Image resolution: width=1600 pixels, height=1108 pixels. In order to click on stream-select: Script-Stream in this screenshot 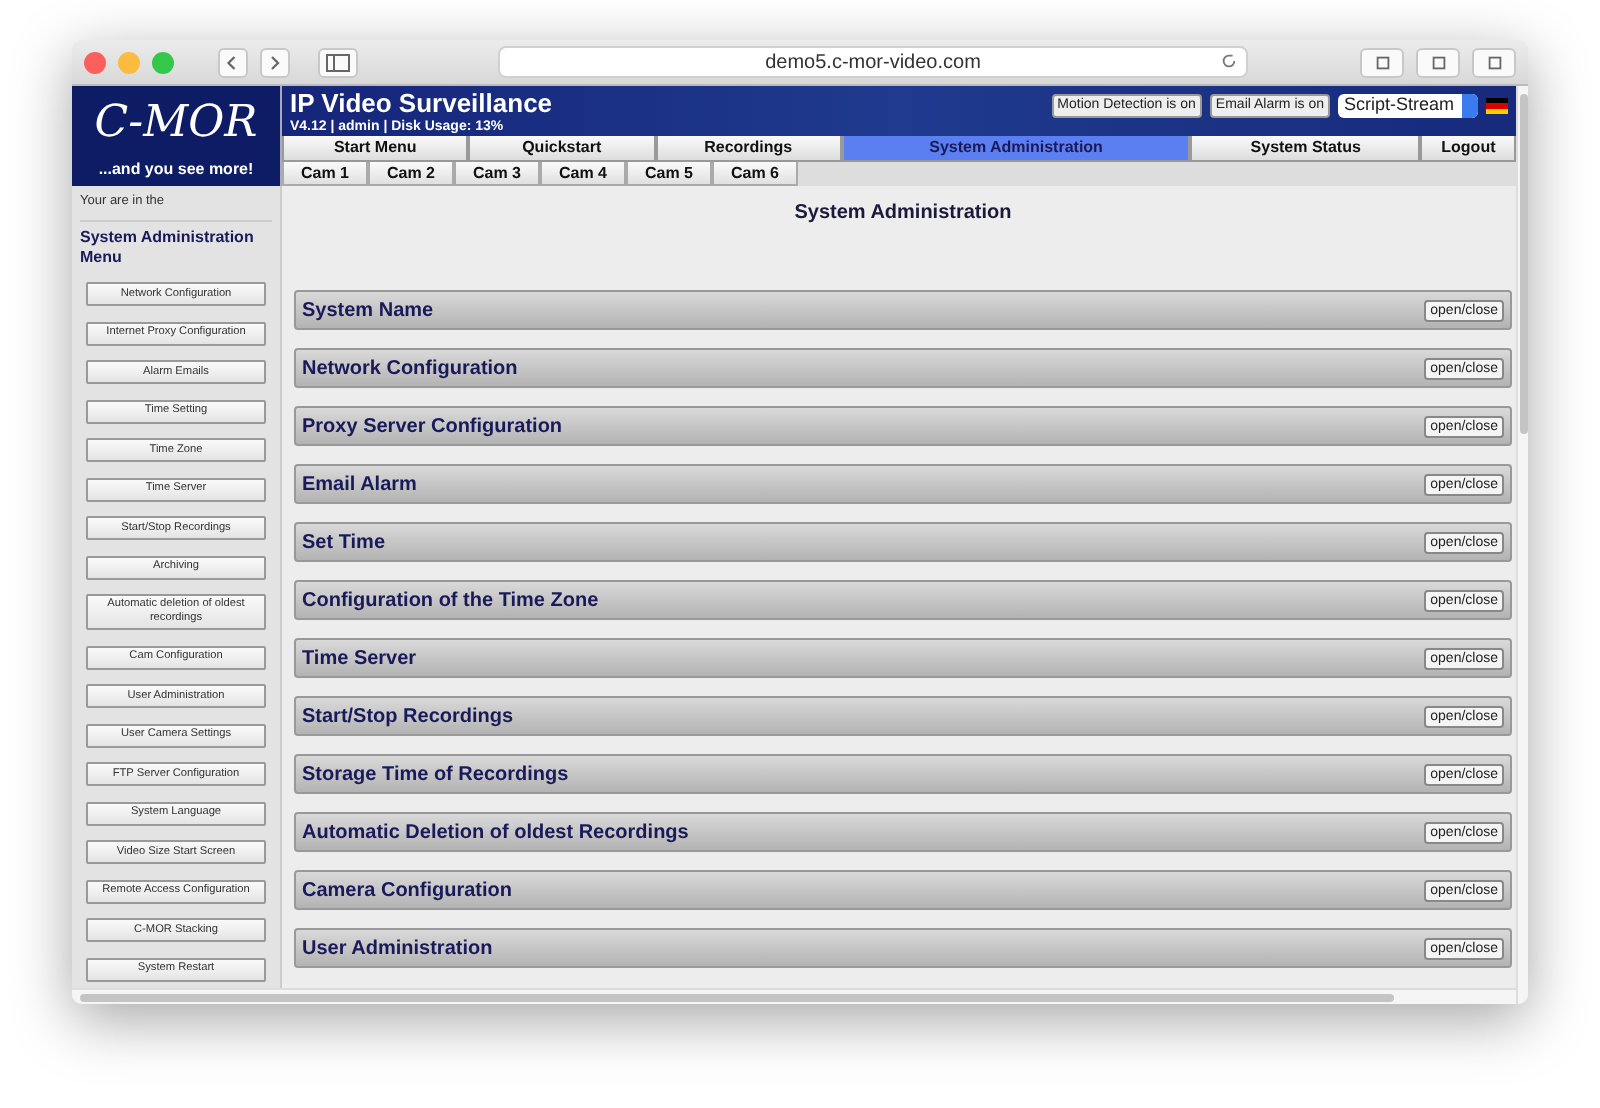, I will do `click(1408, 106)`.